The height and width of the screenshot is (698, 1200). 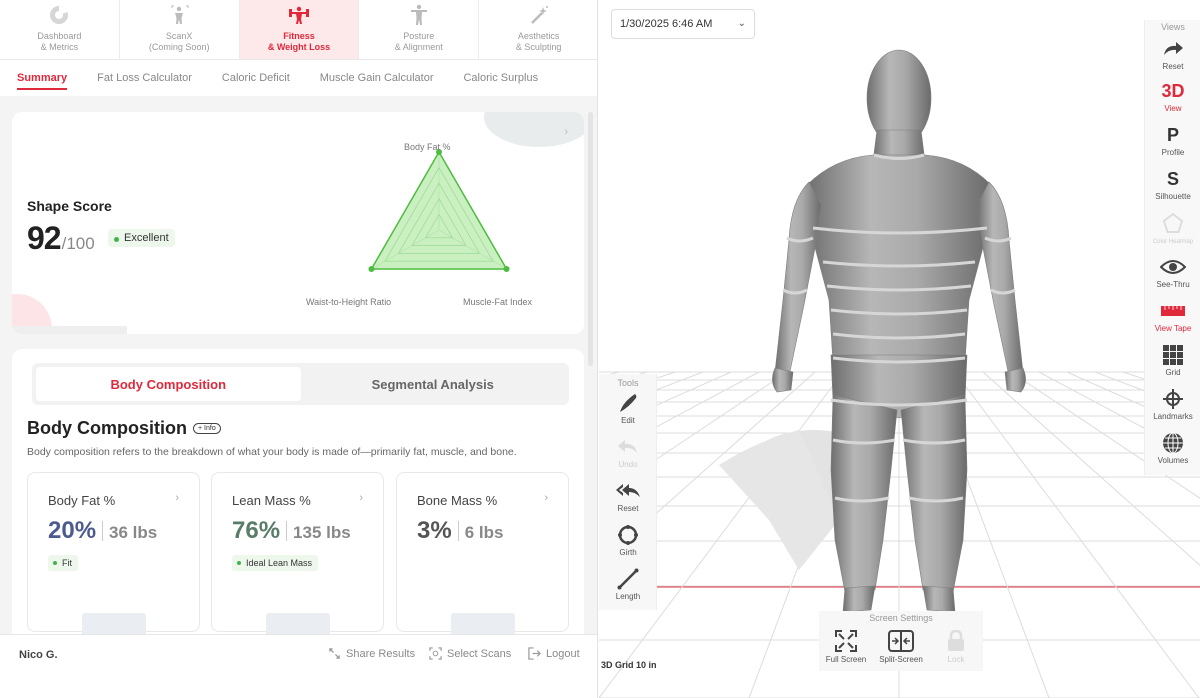 I want to click on nav-tab-label-1: Fitness, so click(x=299, y=36).